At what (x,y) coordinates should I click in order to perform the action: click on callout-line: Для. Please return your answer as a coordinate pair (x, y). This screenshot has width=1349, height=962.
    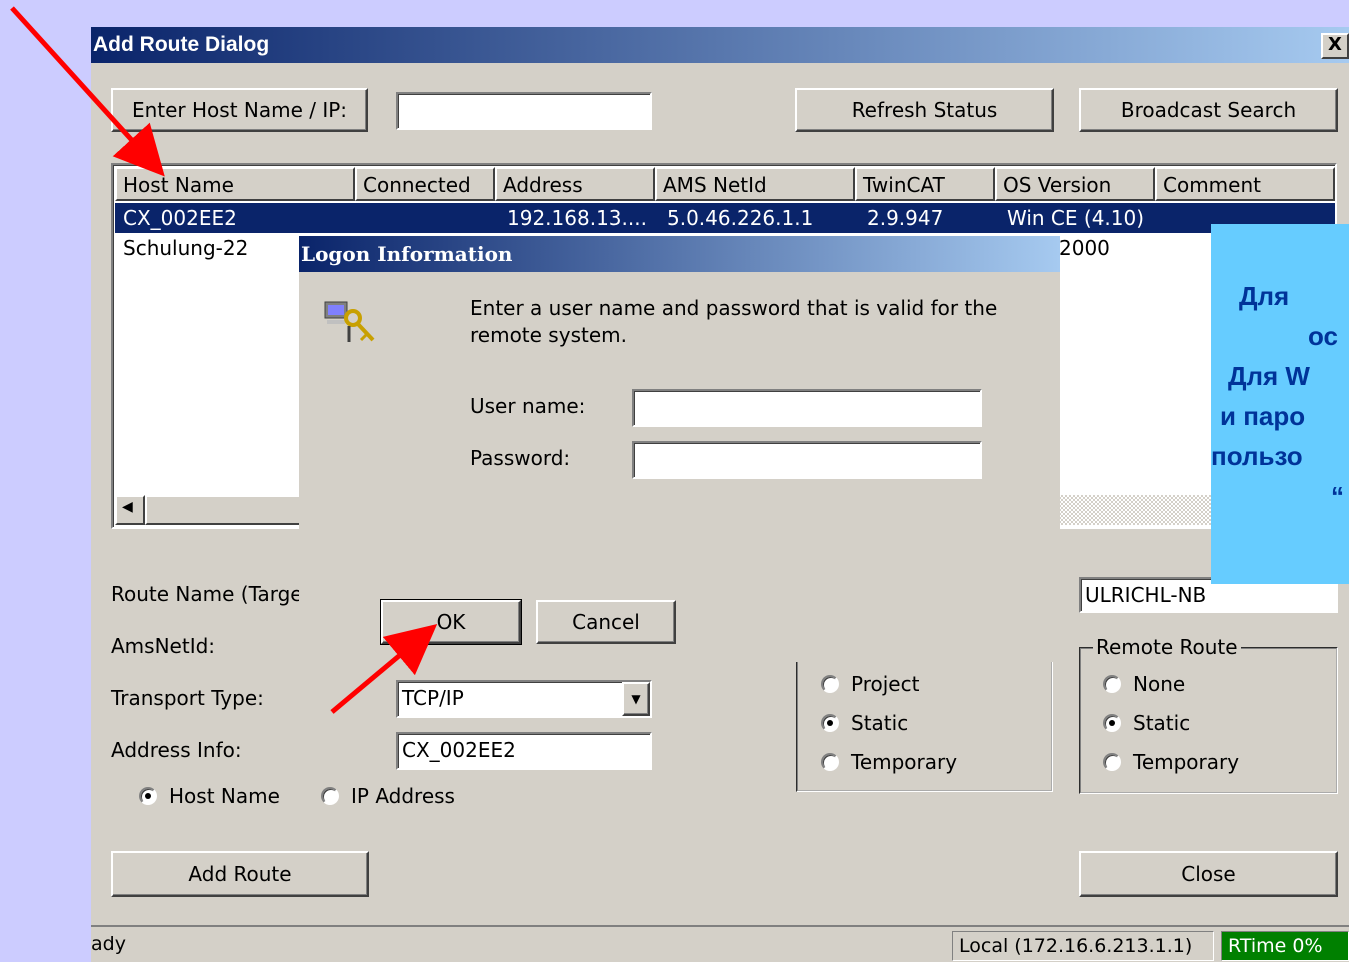
    Looking at the image, I should click on (1264, 296).